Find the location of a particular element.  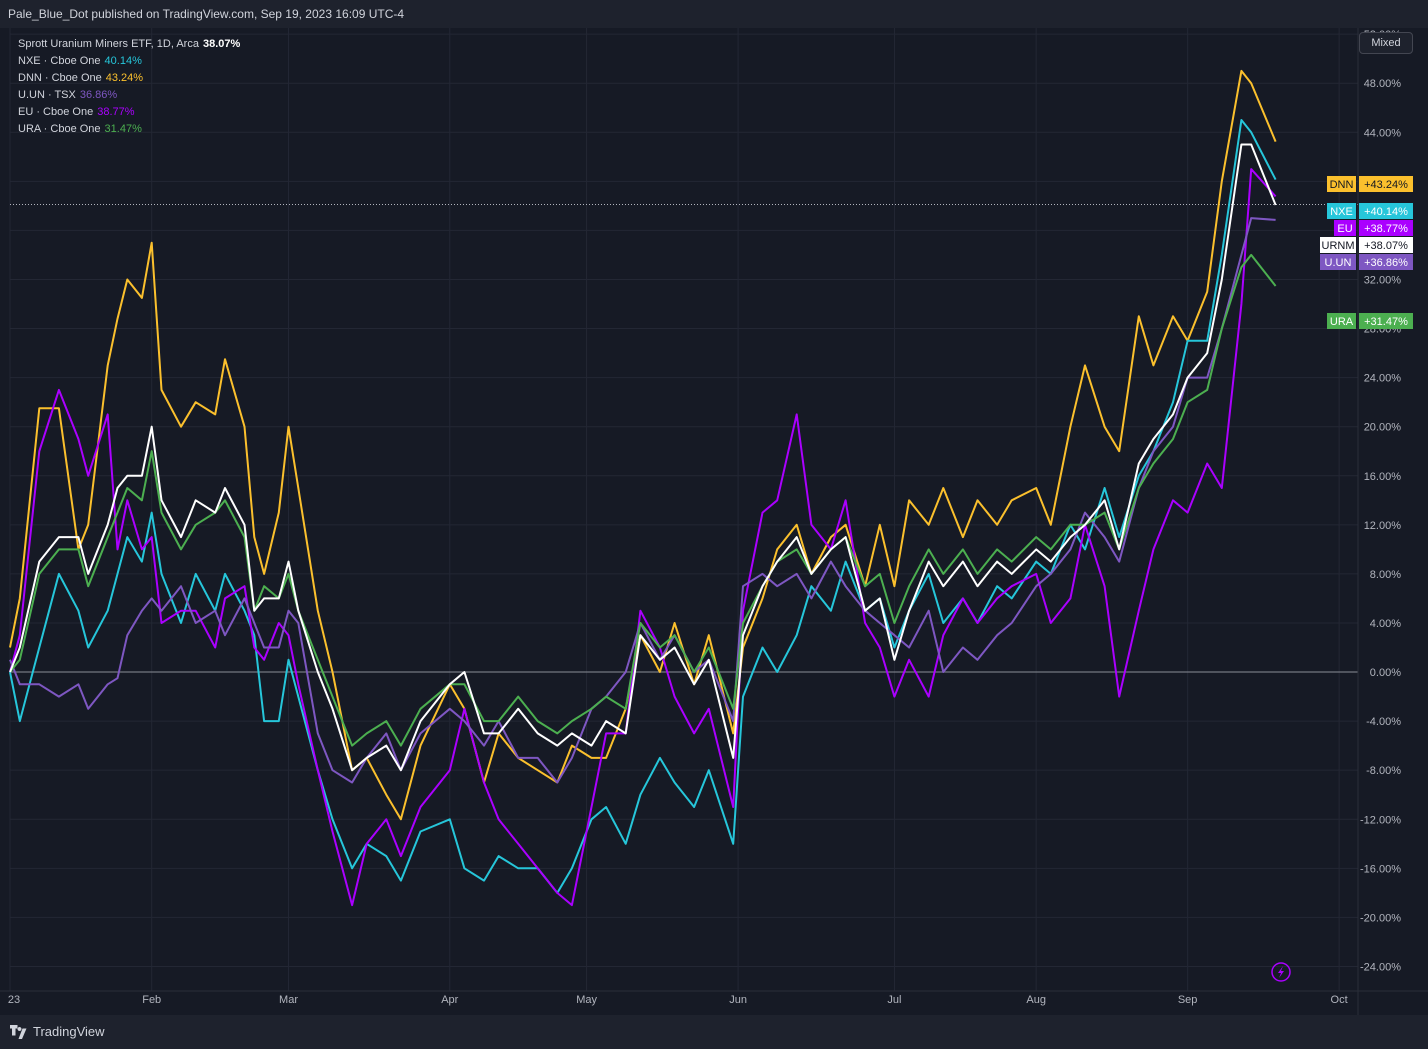

legend-series-name: Sprott Uranium Miners ETF, 1D, Arca is located at coordinates (108, 44).